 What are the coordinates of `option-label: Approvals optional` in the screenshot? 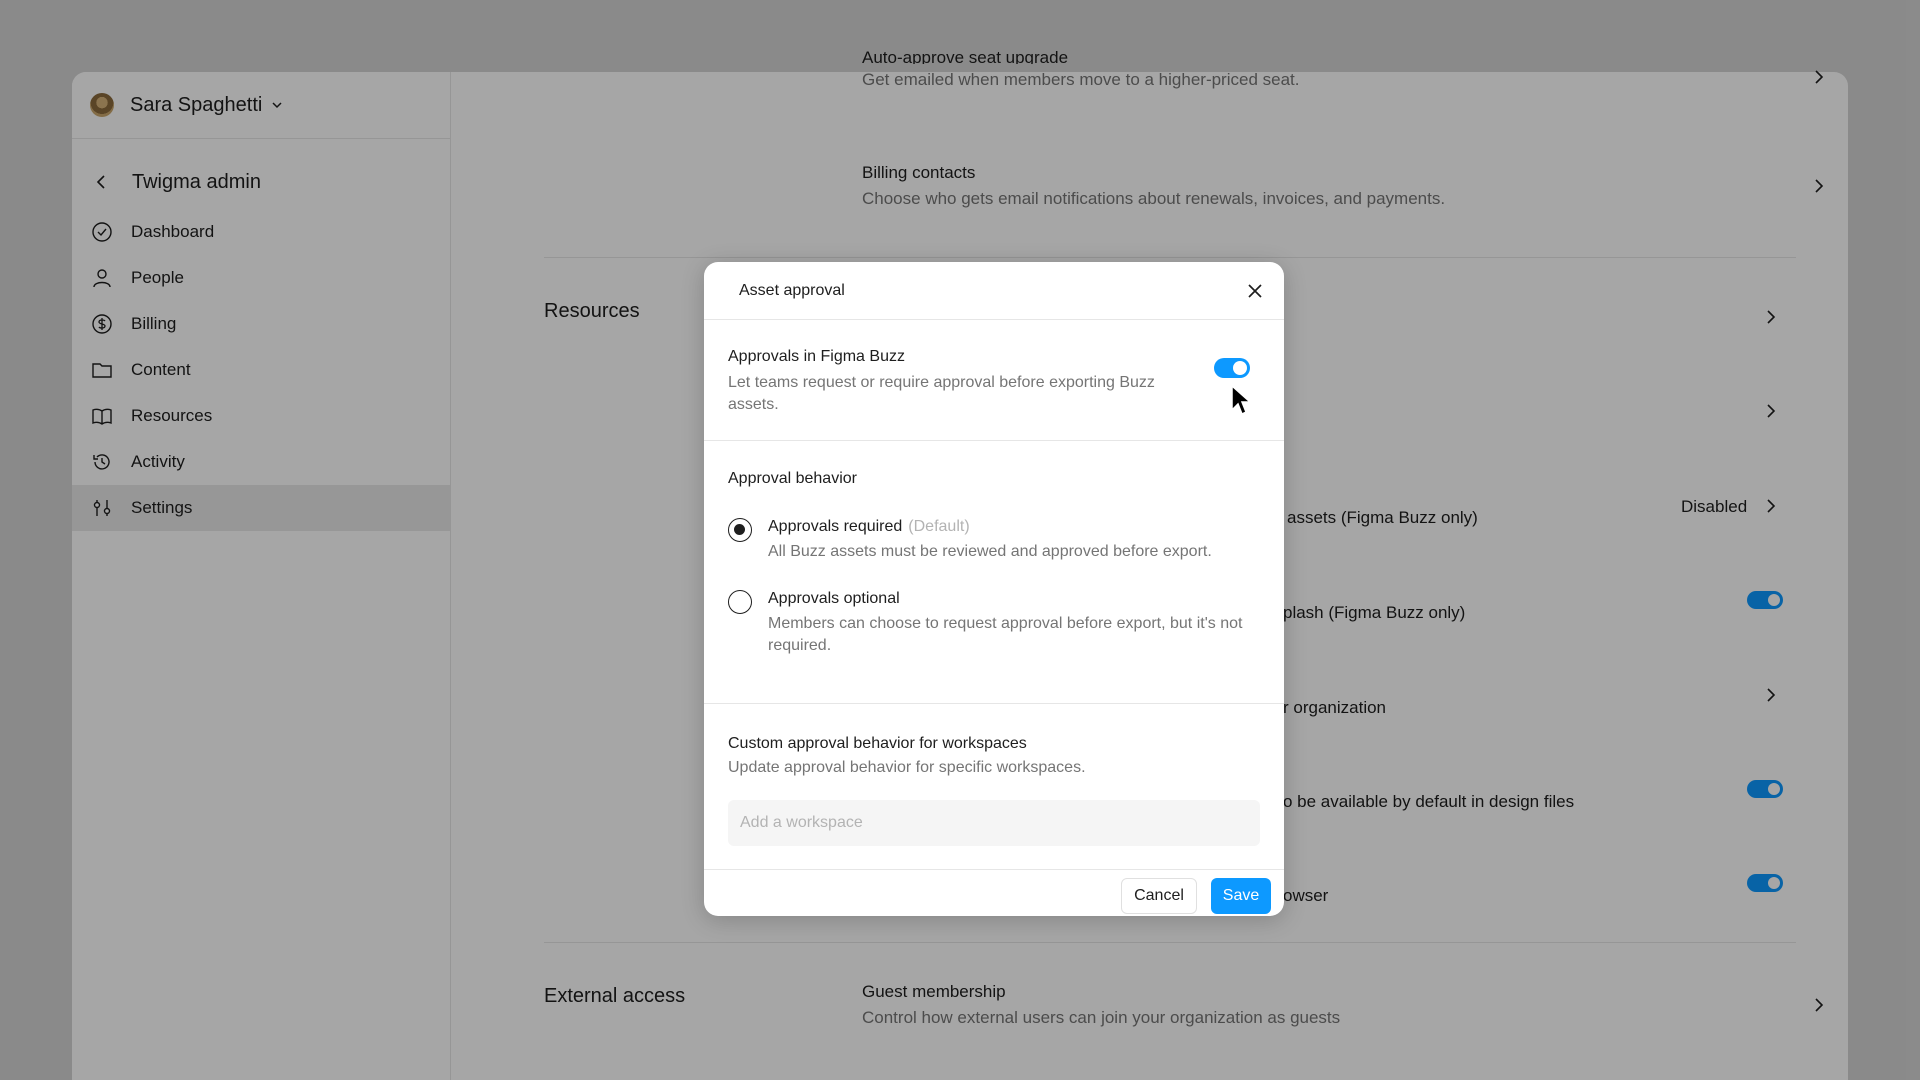 It's located at (834, 598).